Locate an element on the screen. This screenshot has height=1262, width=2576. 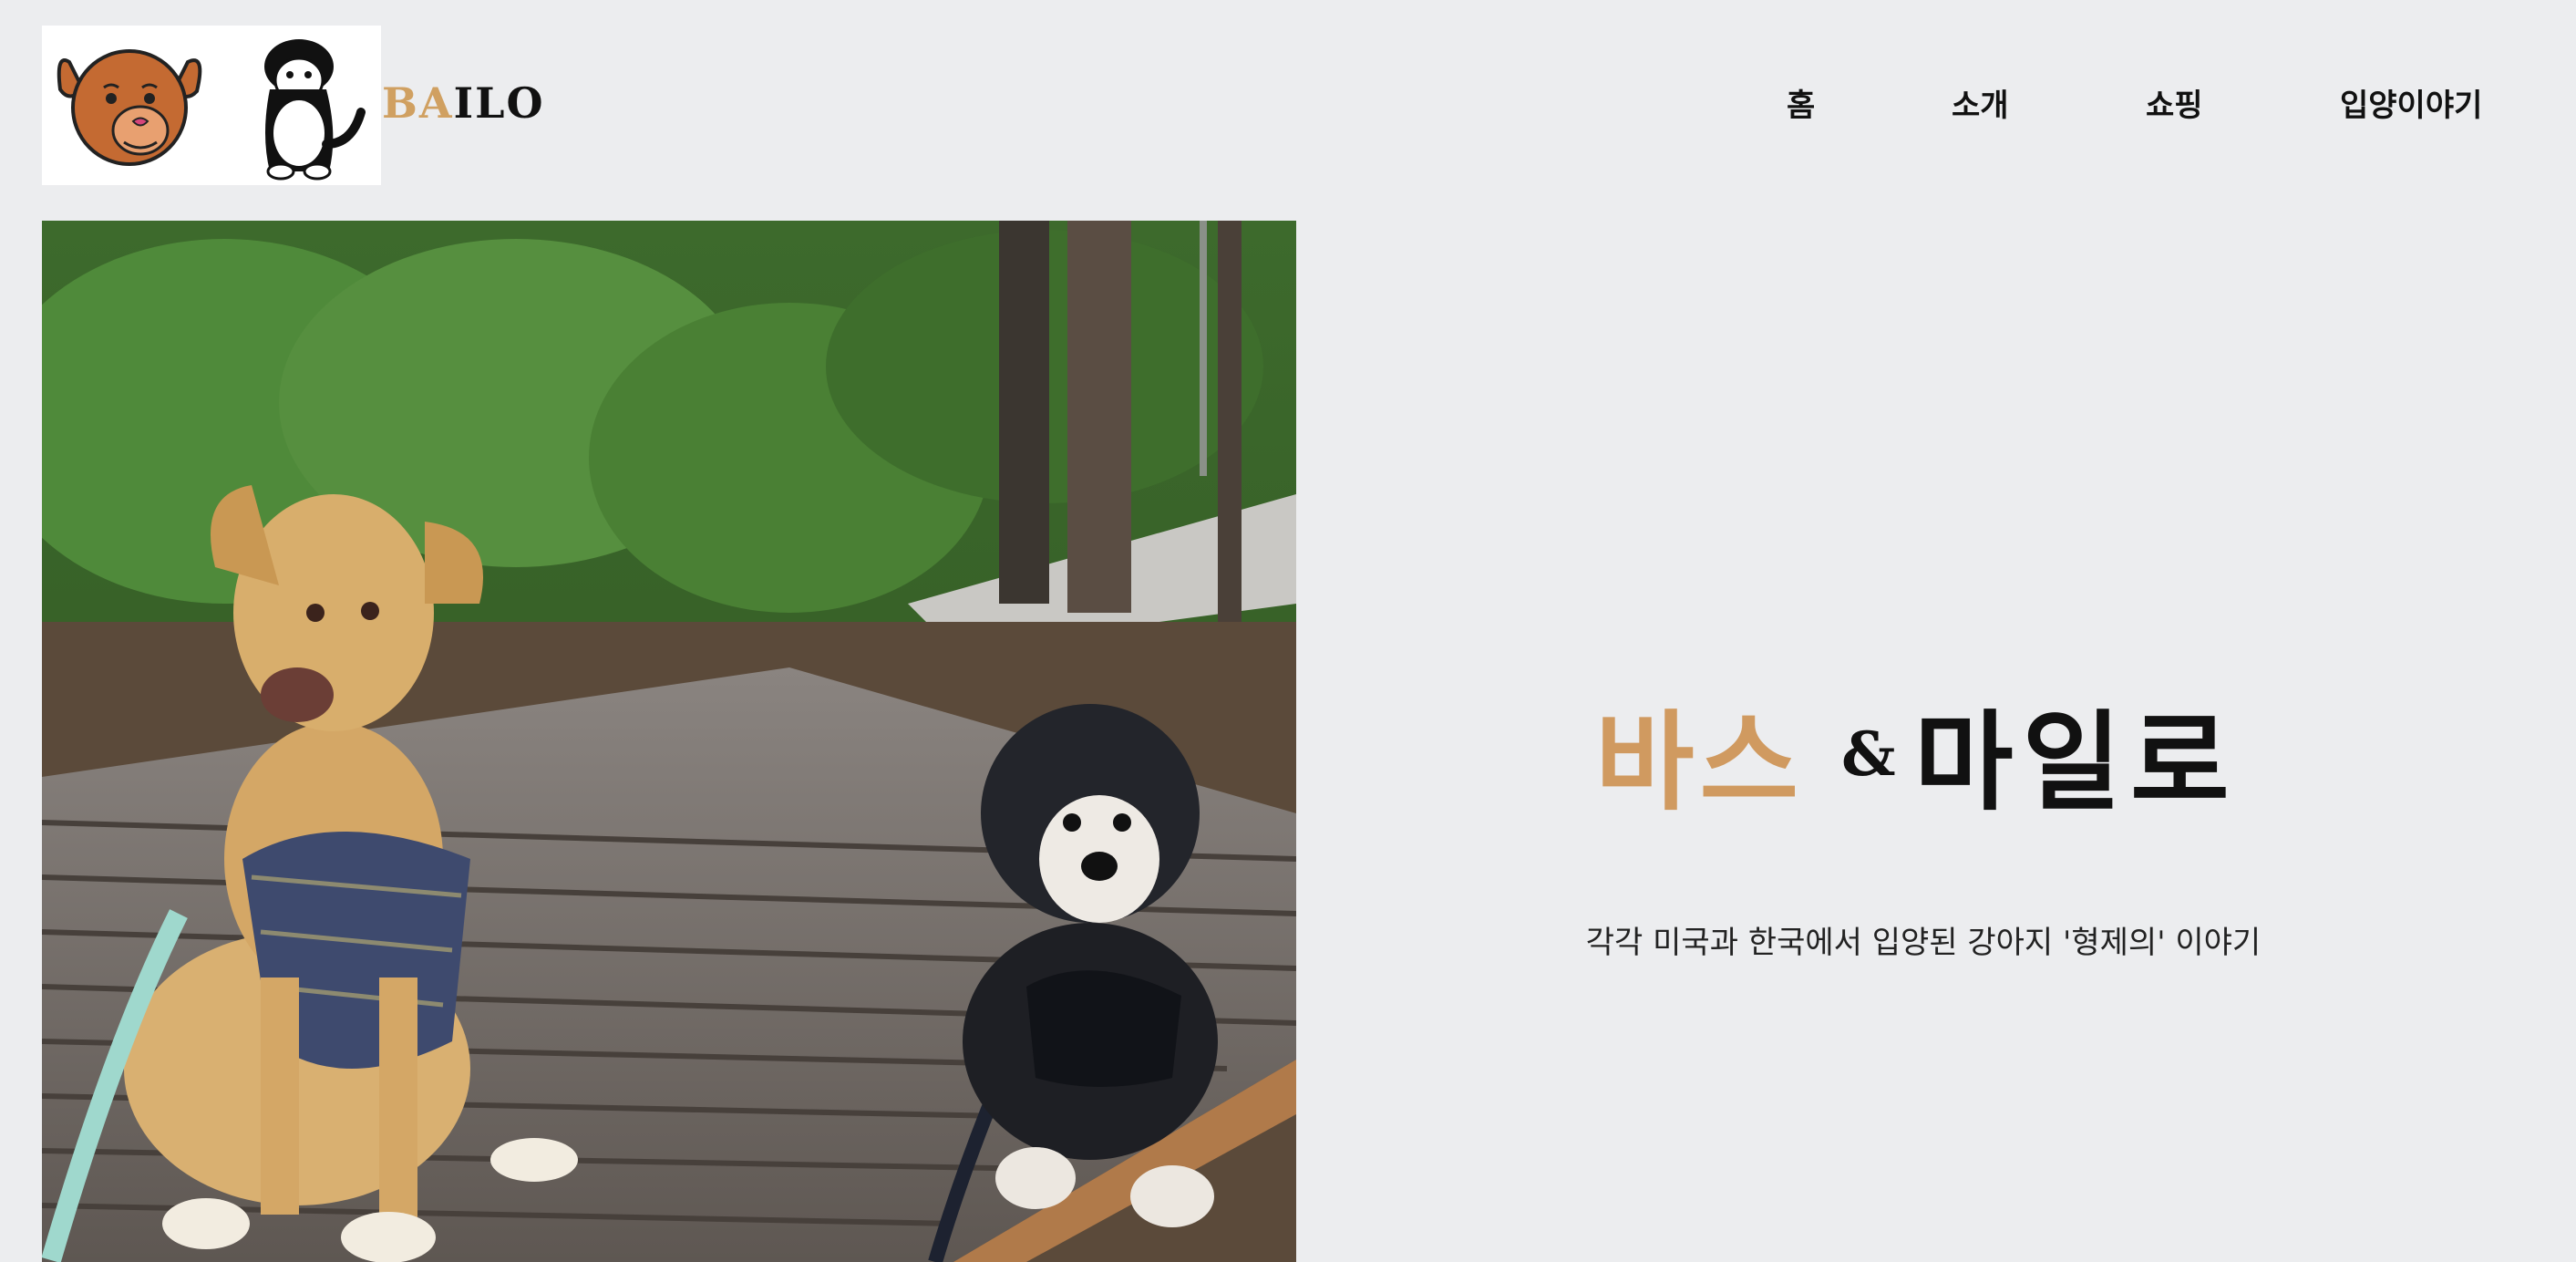
title-name-bath: 바스 is located at coordinates (1700, 761).